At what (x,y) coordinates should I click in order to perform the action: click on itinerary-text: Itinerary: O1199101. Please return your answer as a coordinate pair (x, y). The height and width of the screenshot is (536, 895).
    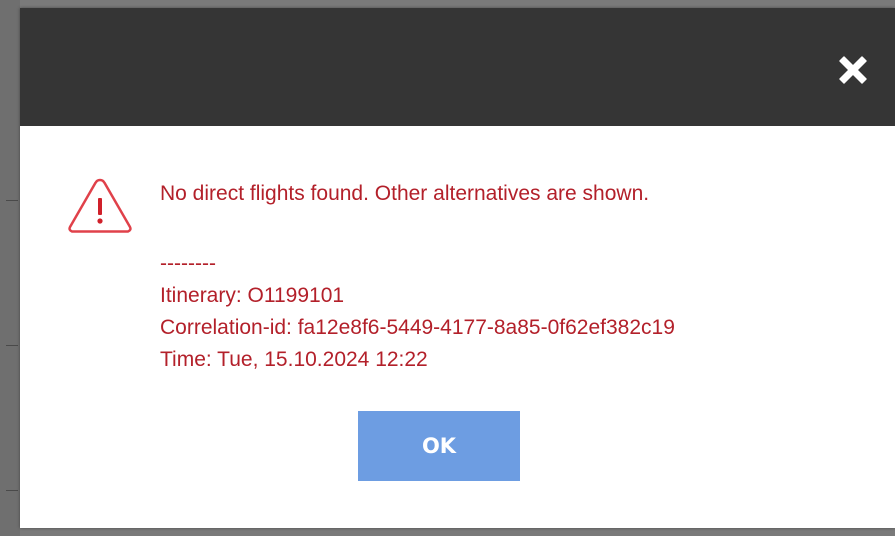
    Looking at the image, I should click on (252, 295).